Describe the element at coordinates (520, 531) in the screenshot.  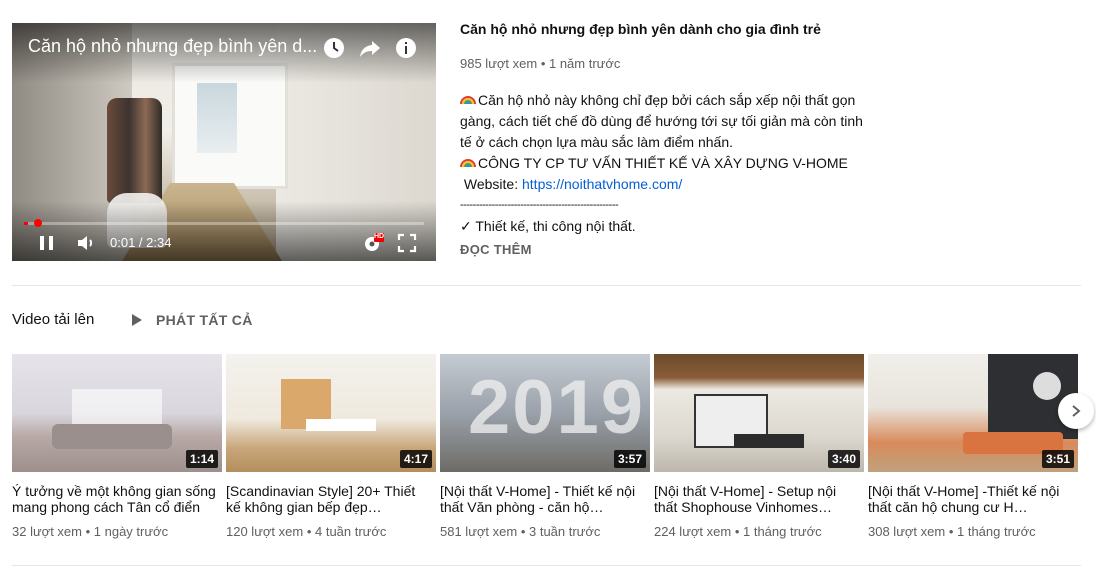
I see `video-card-meta: 581 lượt xem • 3 tuần trước` at that location.